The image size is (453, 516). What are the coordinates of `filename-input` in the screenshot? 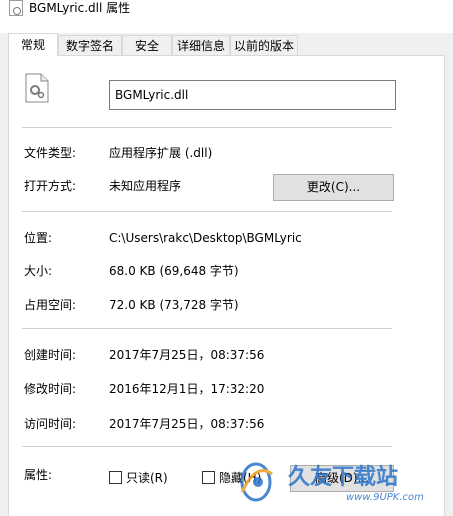 It's located at (252, 95).